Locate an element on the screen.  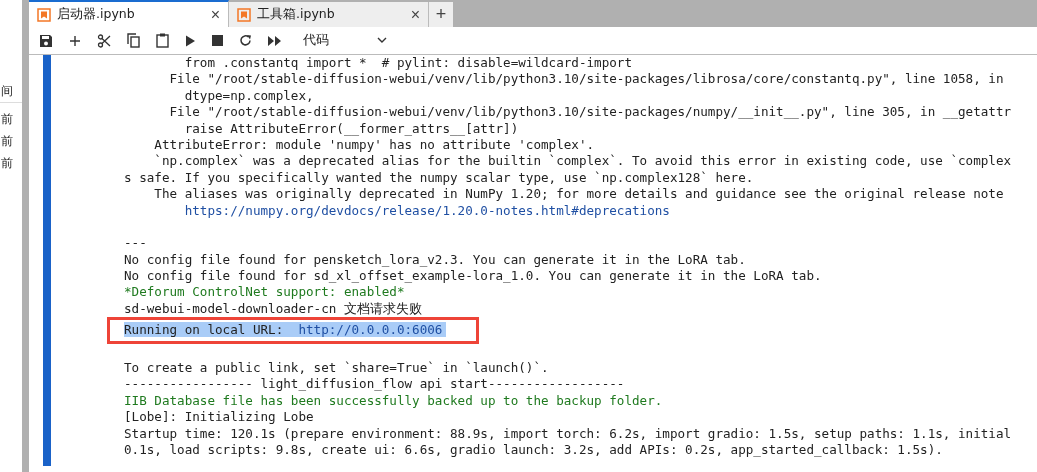
output-line: sd-webui-model-downloader-cn 文档请求失败 is located at coordinates (273, 309).